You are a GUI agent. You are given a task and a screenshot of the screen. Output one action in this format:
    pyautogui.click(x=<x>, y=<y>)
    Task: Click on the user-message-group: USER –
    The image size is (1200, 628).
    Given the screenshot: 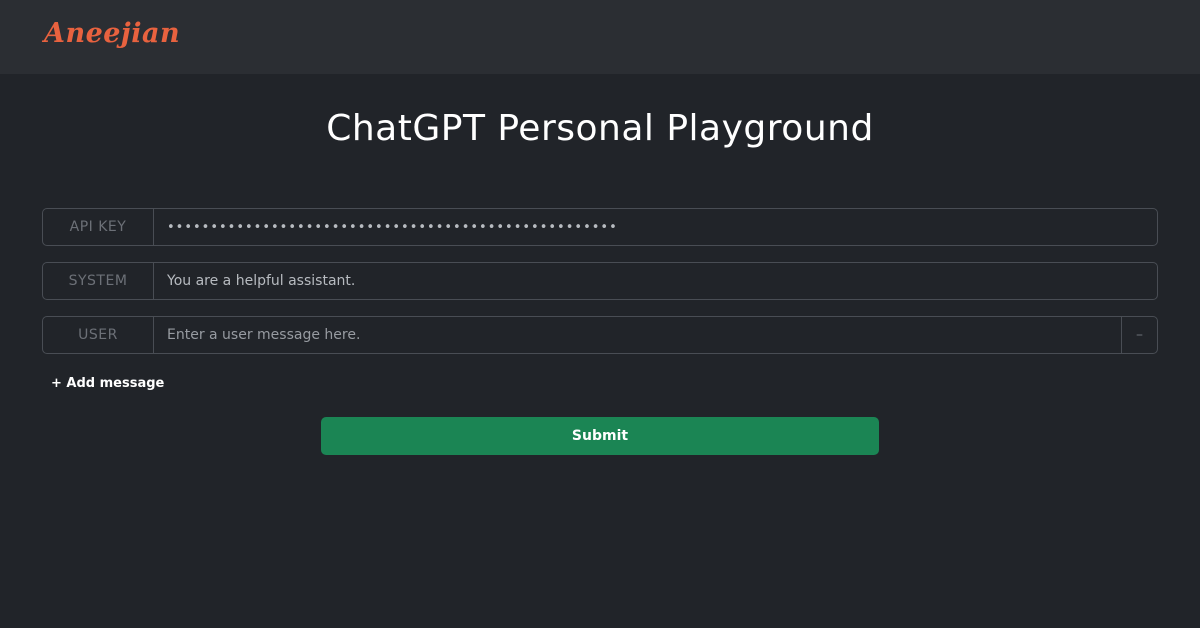 What is the action you would take?
    pyautogui.click(x=600, y=335)
    